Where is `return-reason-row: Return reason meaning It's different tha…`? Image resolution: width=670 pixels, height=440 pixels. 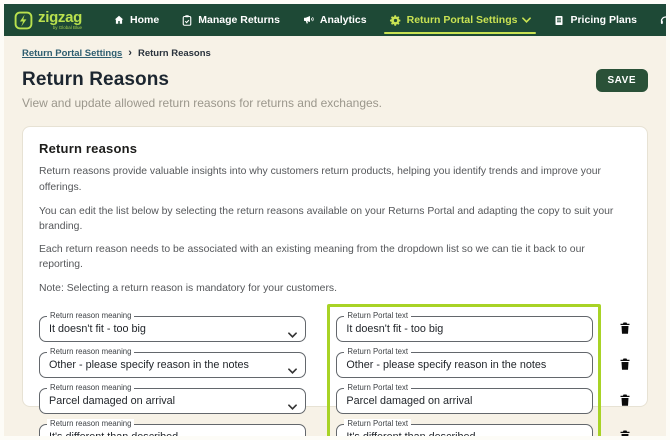
return-reason-row: Return reason meaning It's different tha… is located at coordinates (335, 429).